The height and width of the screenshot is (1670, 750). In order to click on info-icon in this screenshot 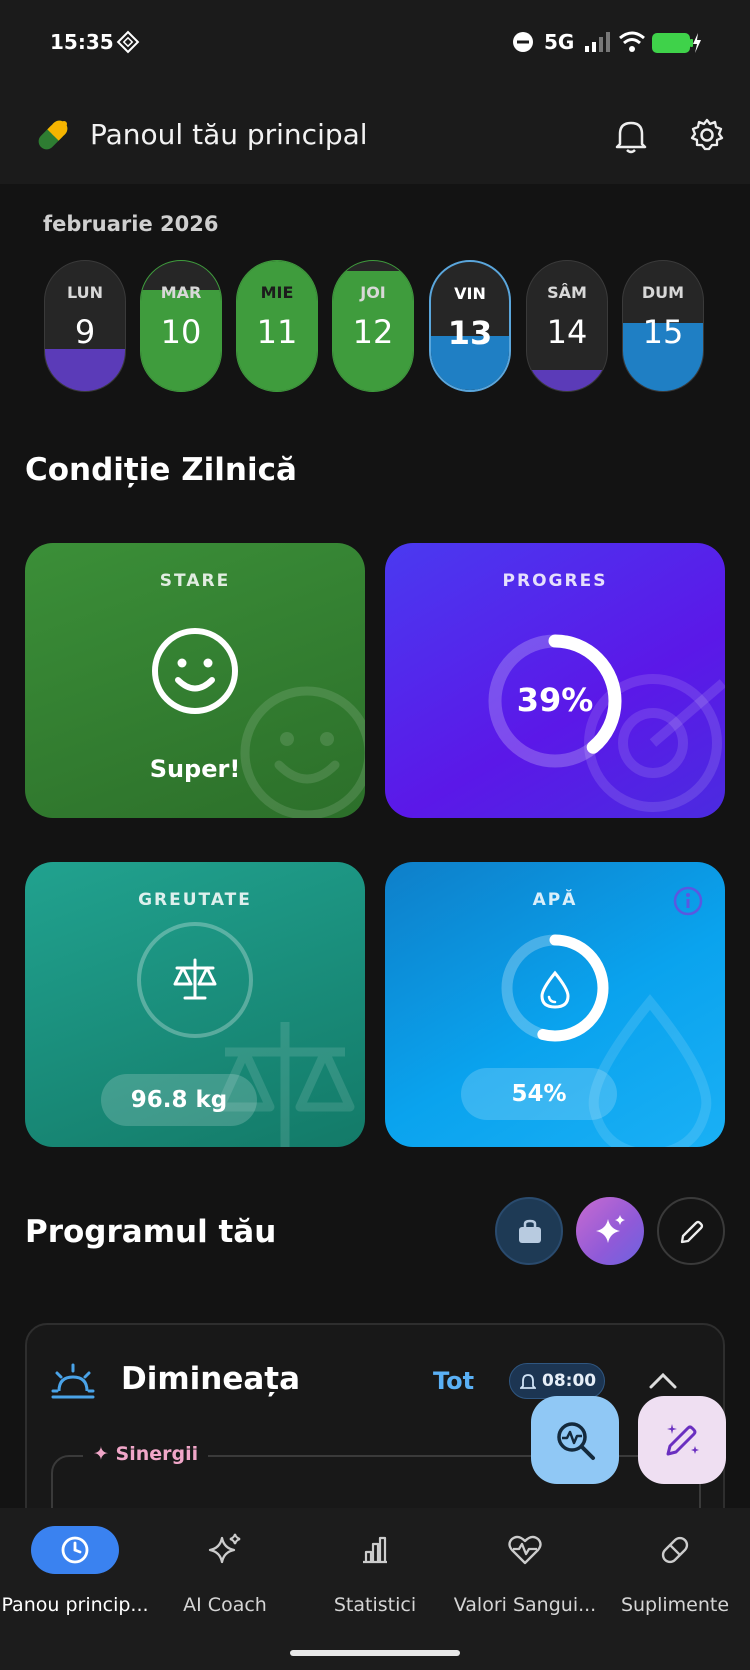, I will do `click(688, 901)`.